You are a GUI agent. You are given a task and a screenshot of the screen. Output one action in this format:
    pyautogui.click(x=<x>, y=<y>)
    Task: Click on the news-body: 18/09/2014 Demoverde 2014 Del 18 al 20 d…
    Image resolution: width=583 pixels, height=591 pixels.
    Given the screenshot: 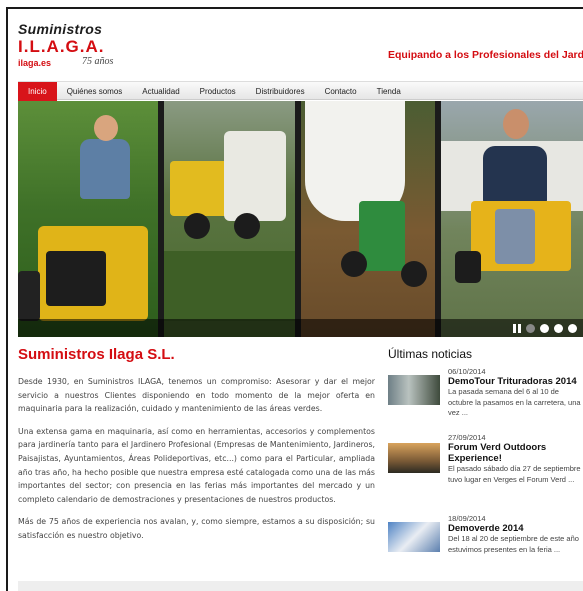 What is the action you would take?
    pyautogui.click(x=515, y=534)
    